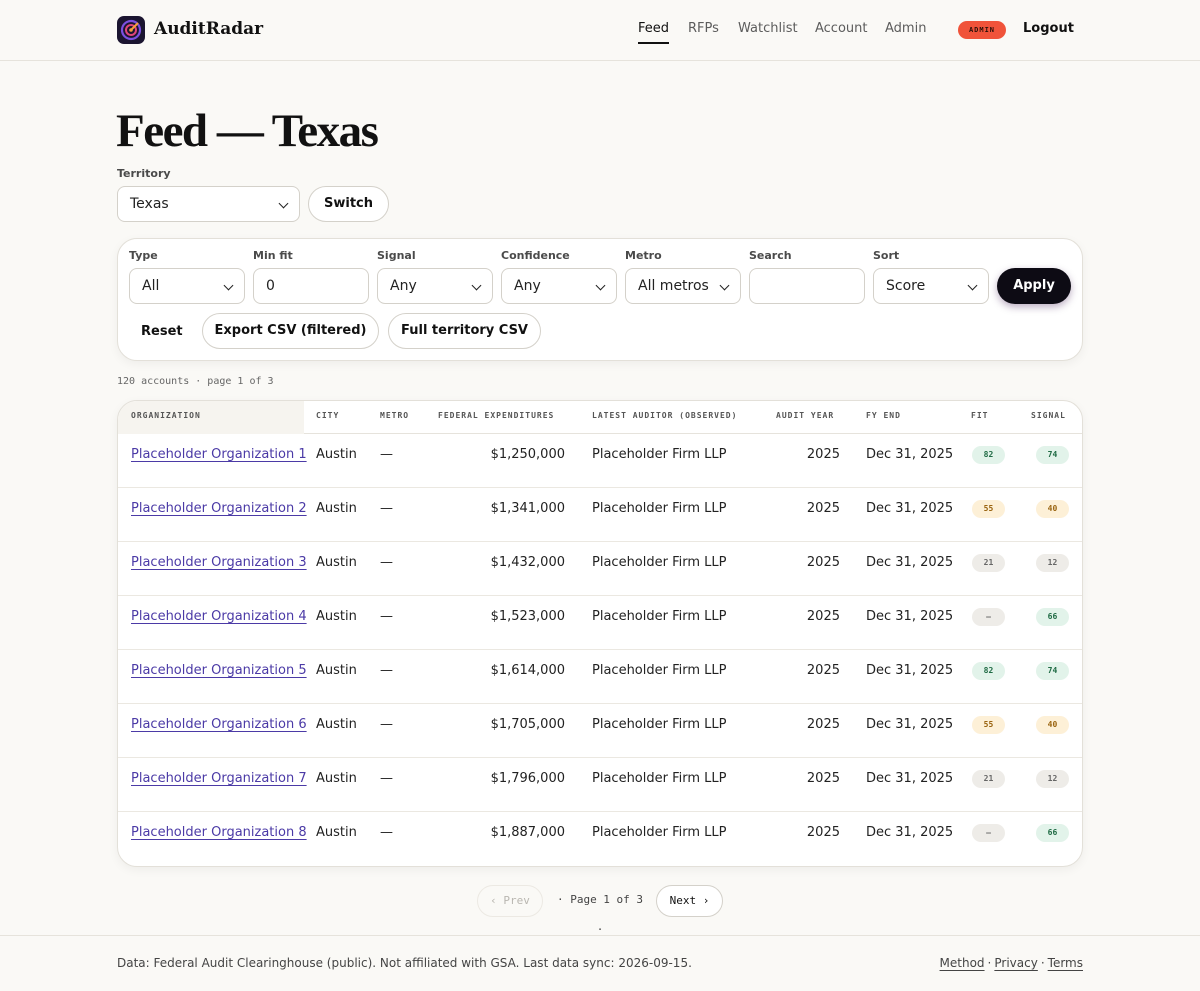 The image size is (1200, 991). Describe the element at coordinates (1048, 415) in the screenshot. I see `column-header-signal: SIGNAL` at that location.